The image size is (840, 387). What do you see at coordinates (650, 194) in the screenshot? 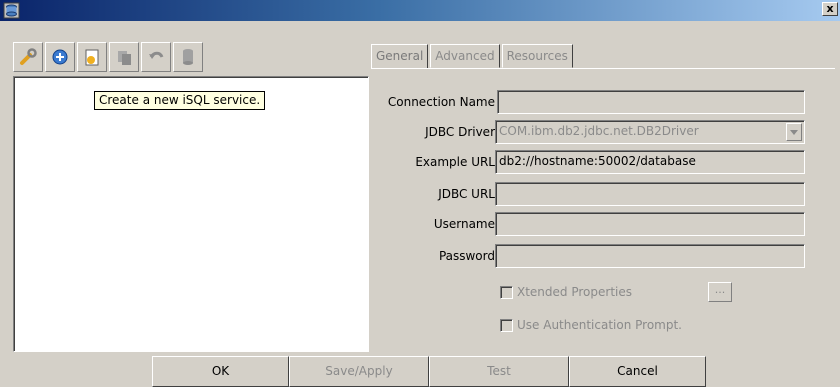
I see `jdbc-url-field` at bounding box center [650, 194].